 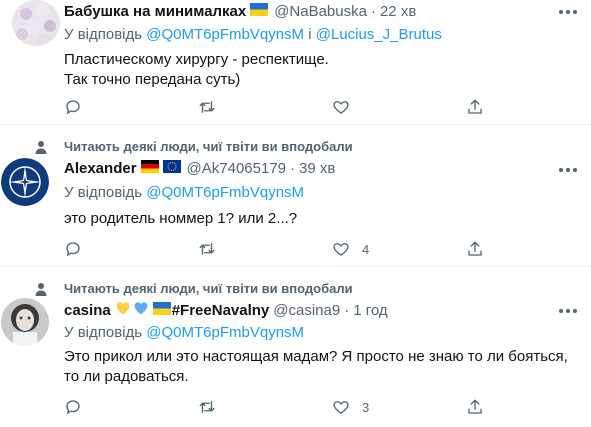 I want to click on user-handle: @NaBabuska, so click(x=320, y=11).